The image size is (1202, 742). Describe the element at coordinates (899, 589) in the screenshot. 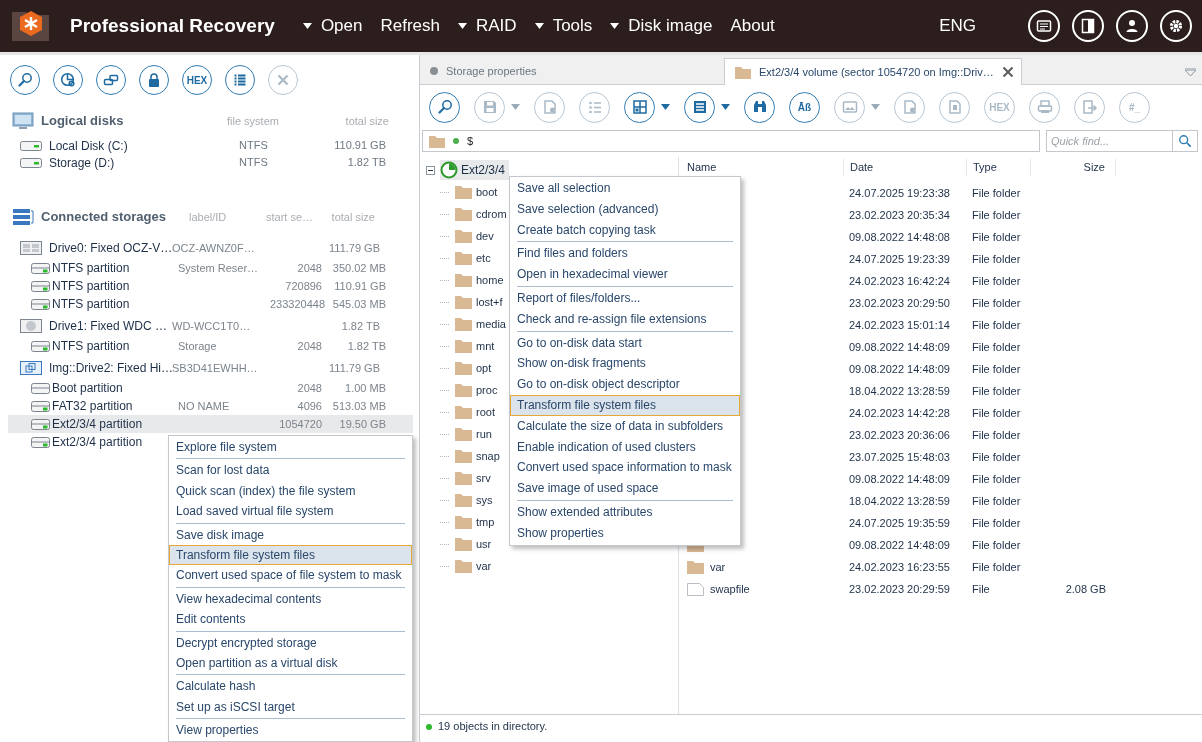

I see `table-cell-text: 23.02.2023 20:29:59` at that location.